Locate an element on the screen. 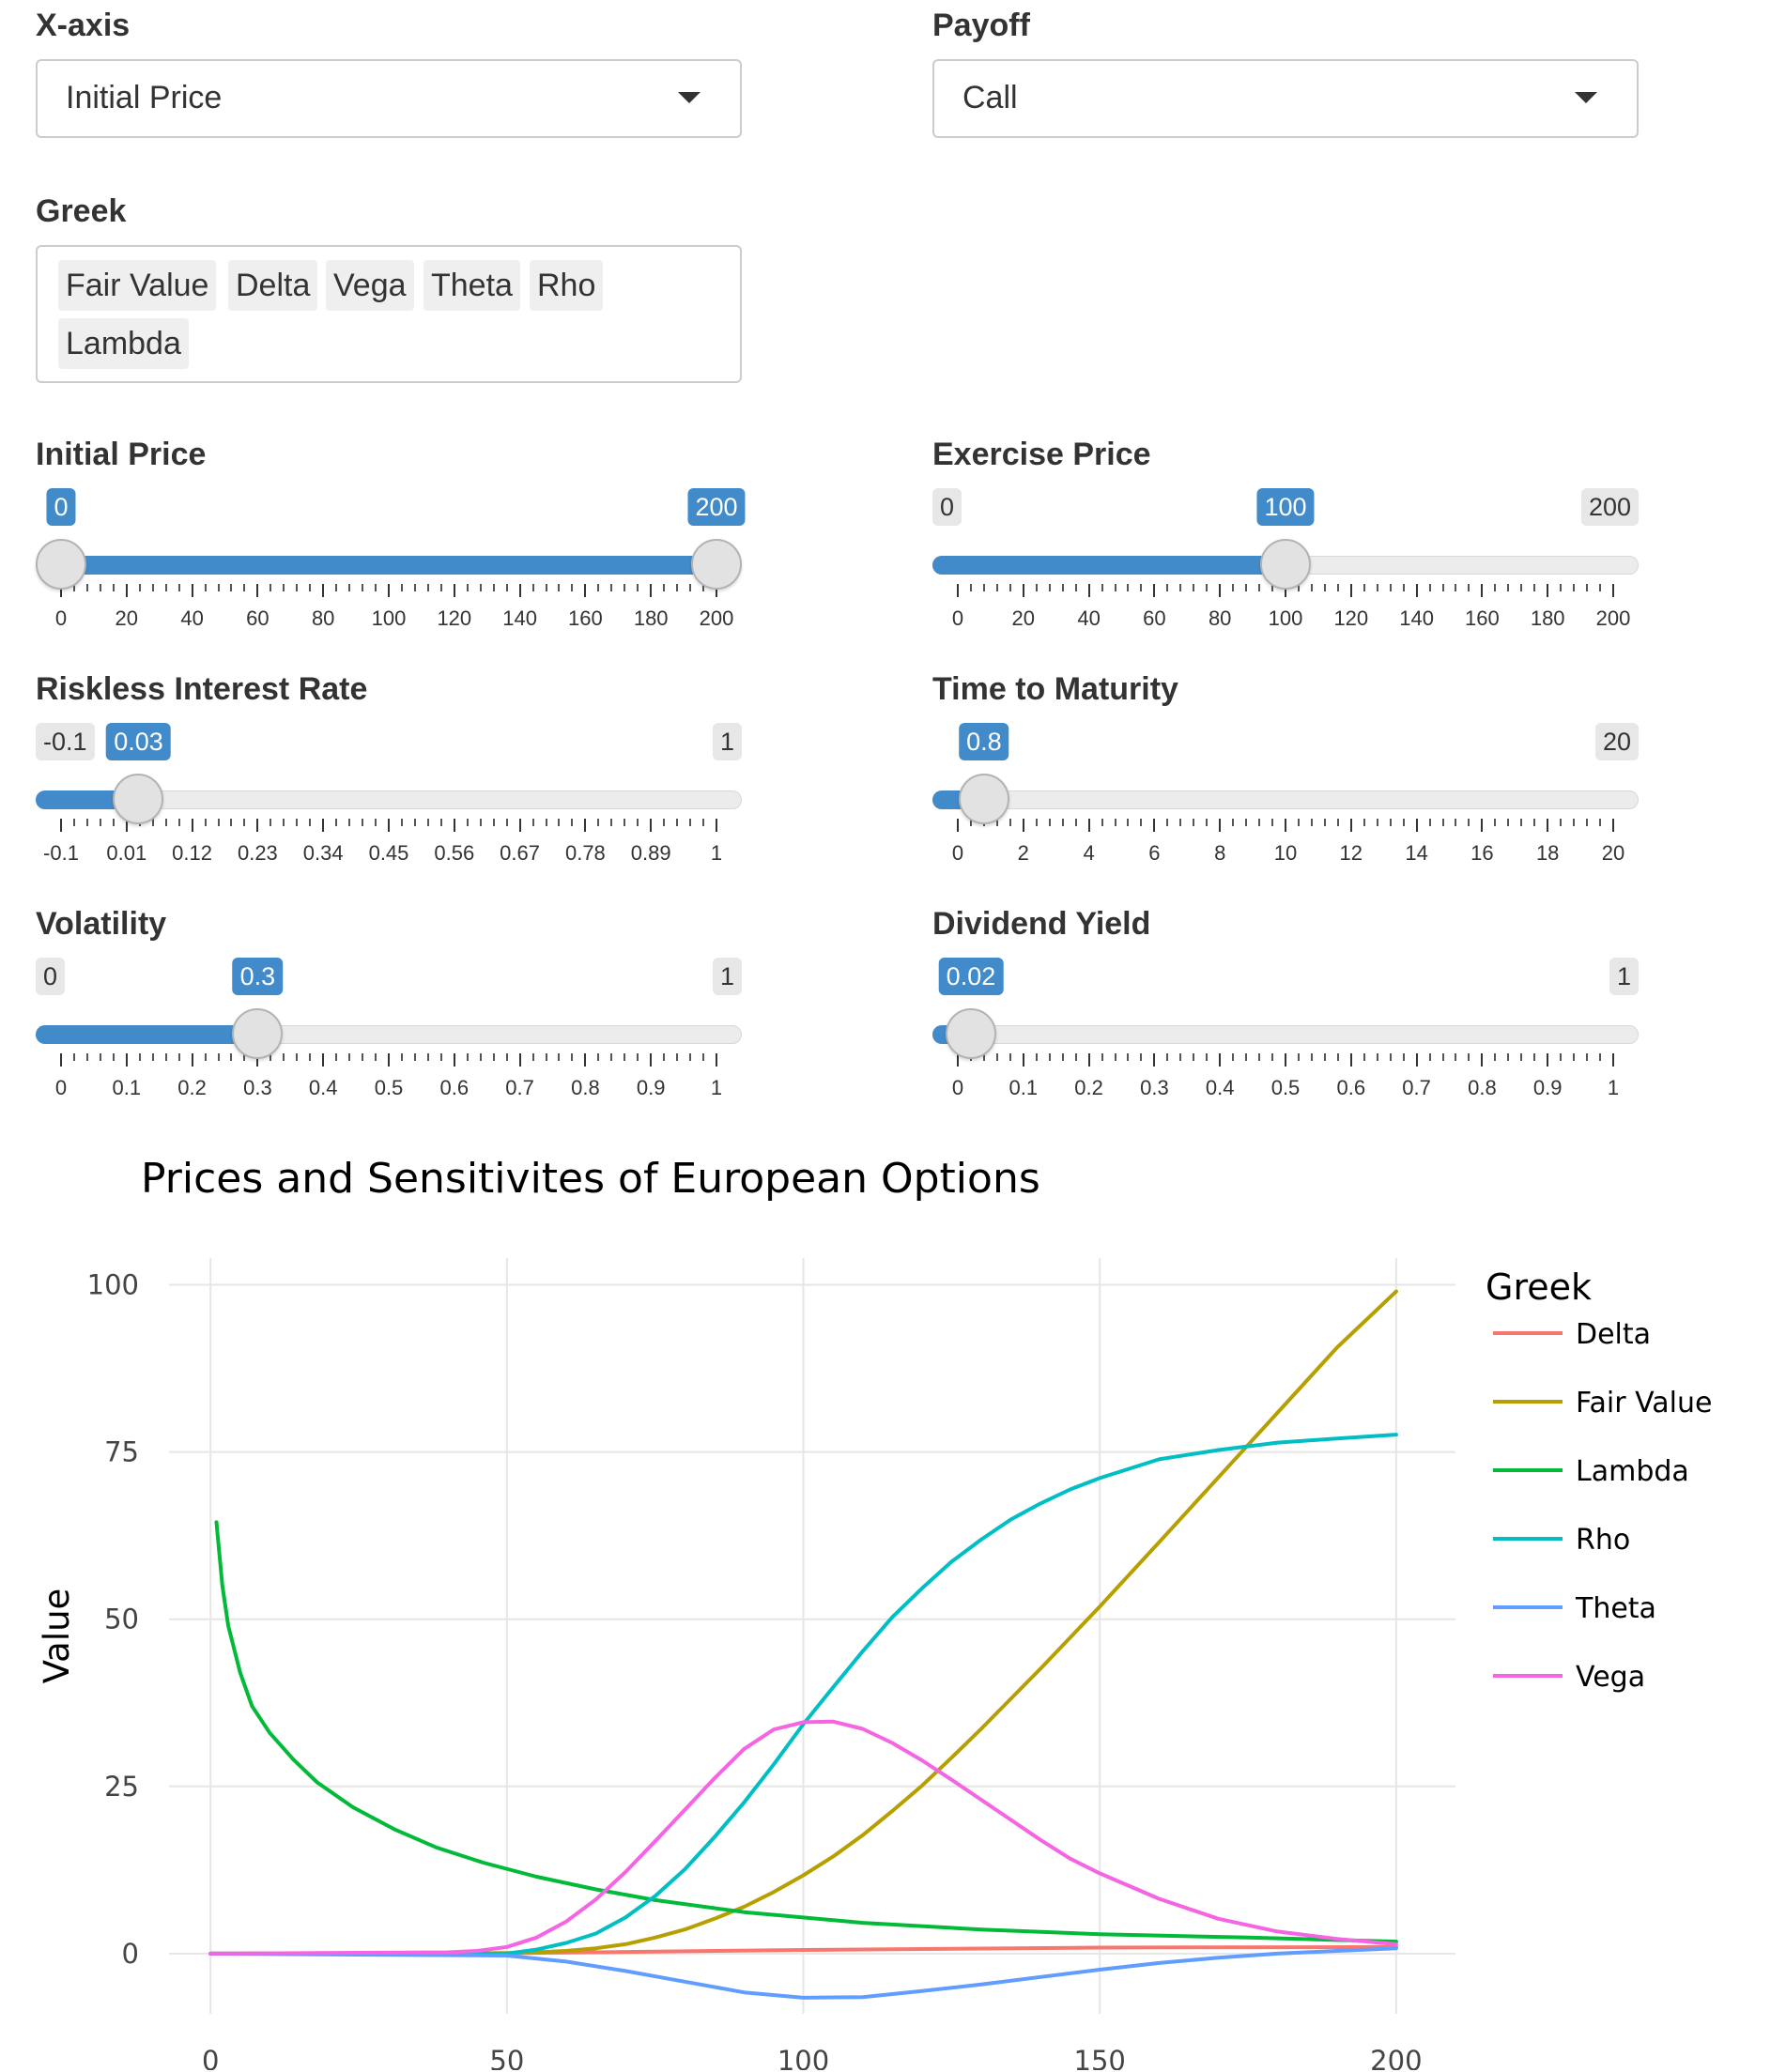  payoff-selected-value: Call is located at coordinates (990, 97).